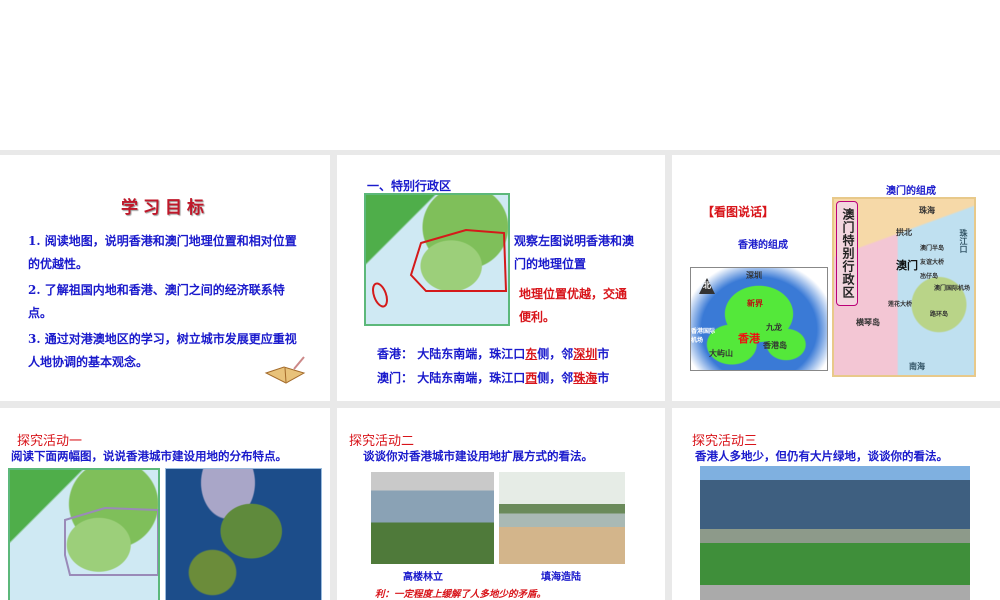 The image size is (1000, 600). I want to click on macau-composition-caption: 澳门的组成, so click(911, 191).